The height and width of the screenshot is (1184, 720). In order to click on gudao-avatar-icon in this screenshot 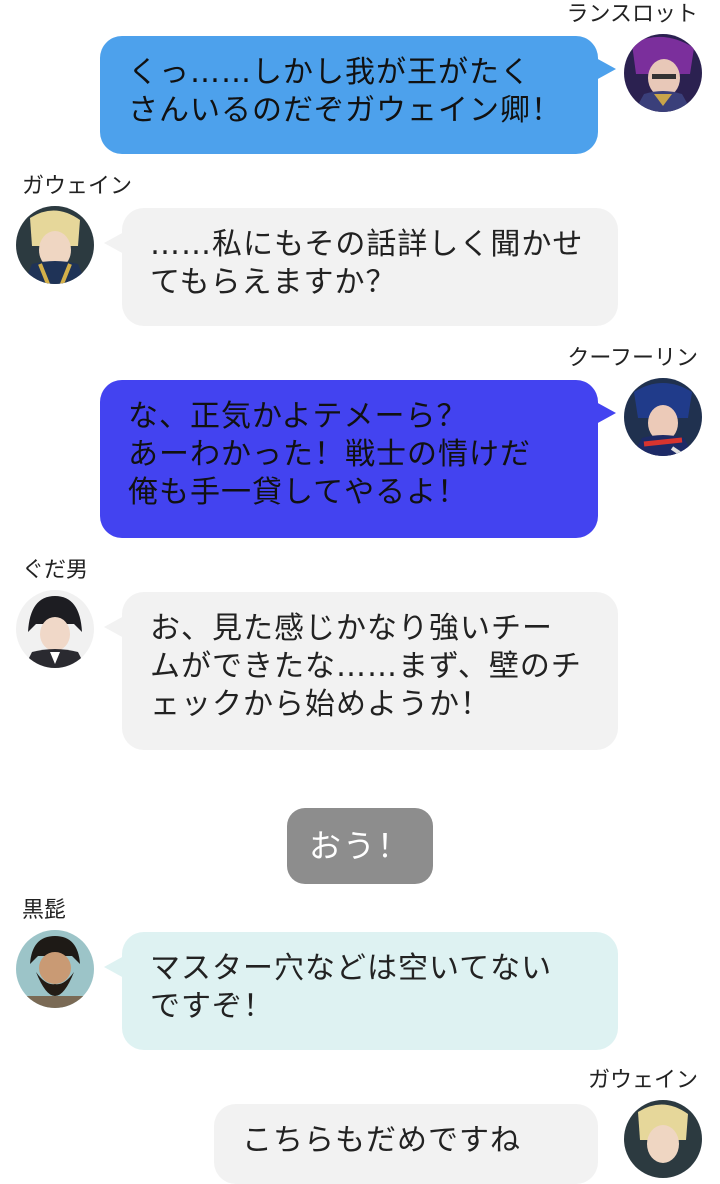, I will do `click(55, 629)`.